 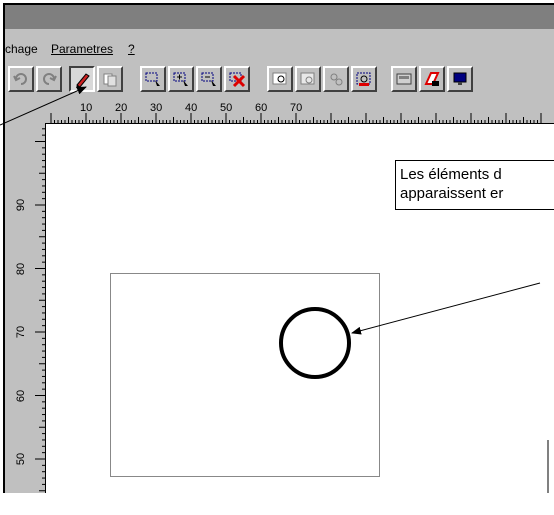 I want to click on pointer-arrow-toolbar, so click(x=43, y=106).